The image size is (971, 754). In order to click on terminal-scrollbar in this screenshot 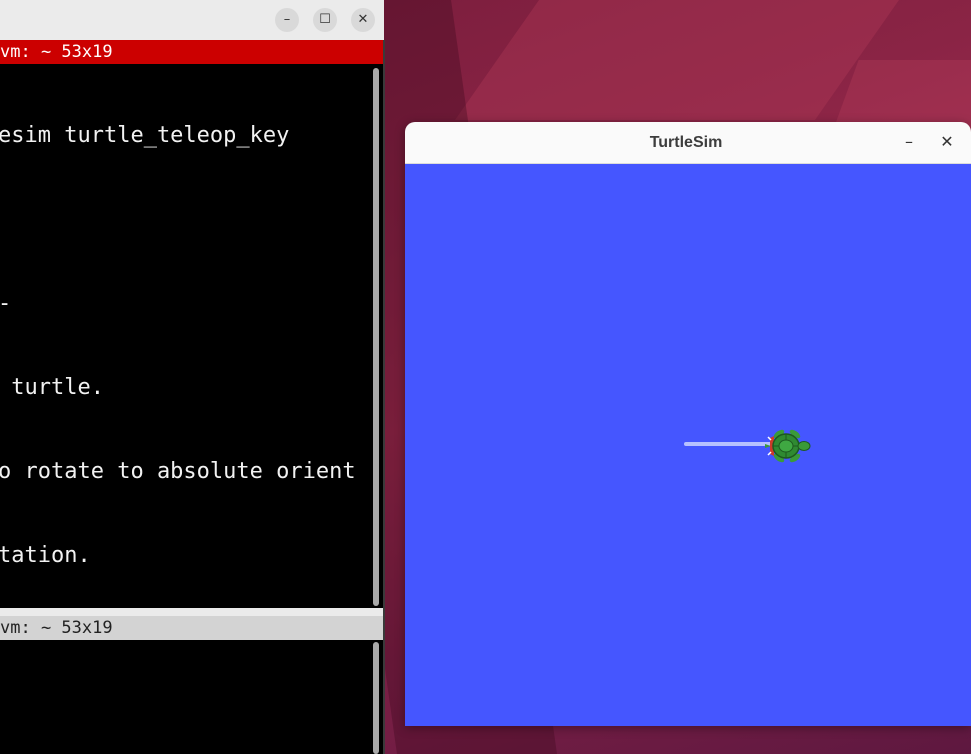, I will do `click(376, 337)`.